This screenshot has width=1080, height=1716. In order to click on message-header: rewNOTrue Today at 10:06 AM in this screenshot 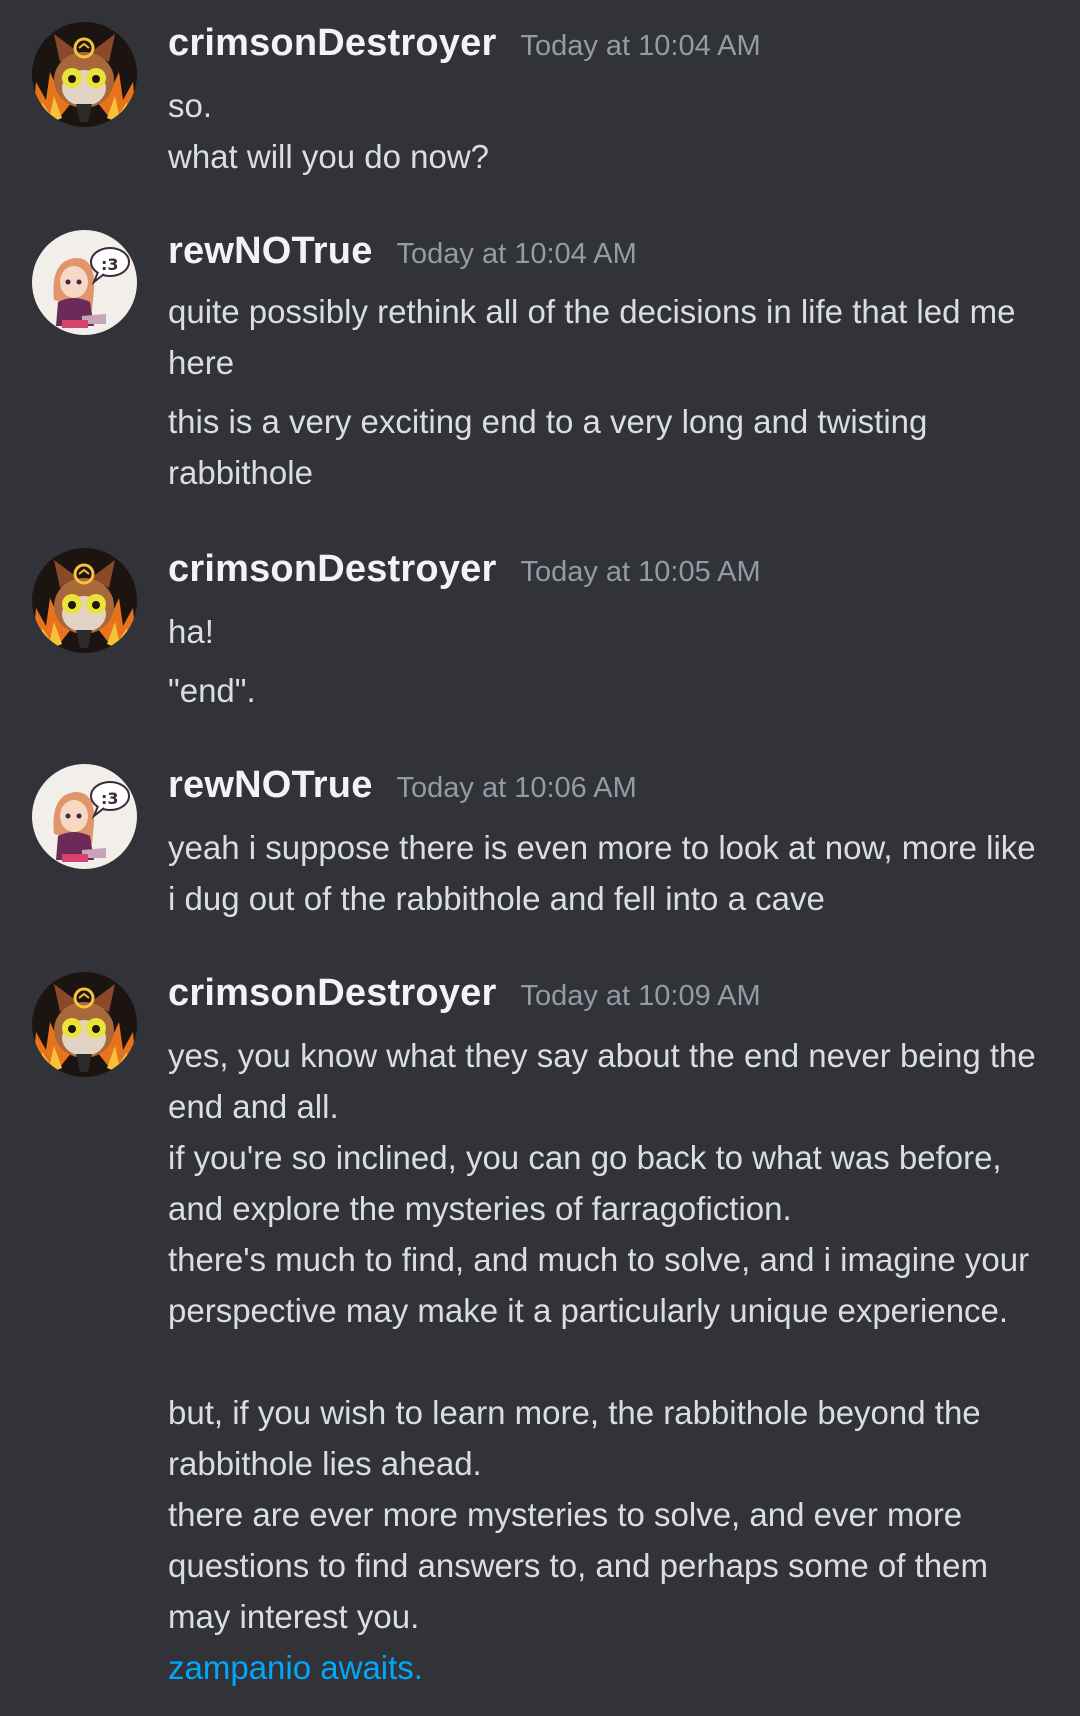, I will do `click(402, 792)`.